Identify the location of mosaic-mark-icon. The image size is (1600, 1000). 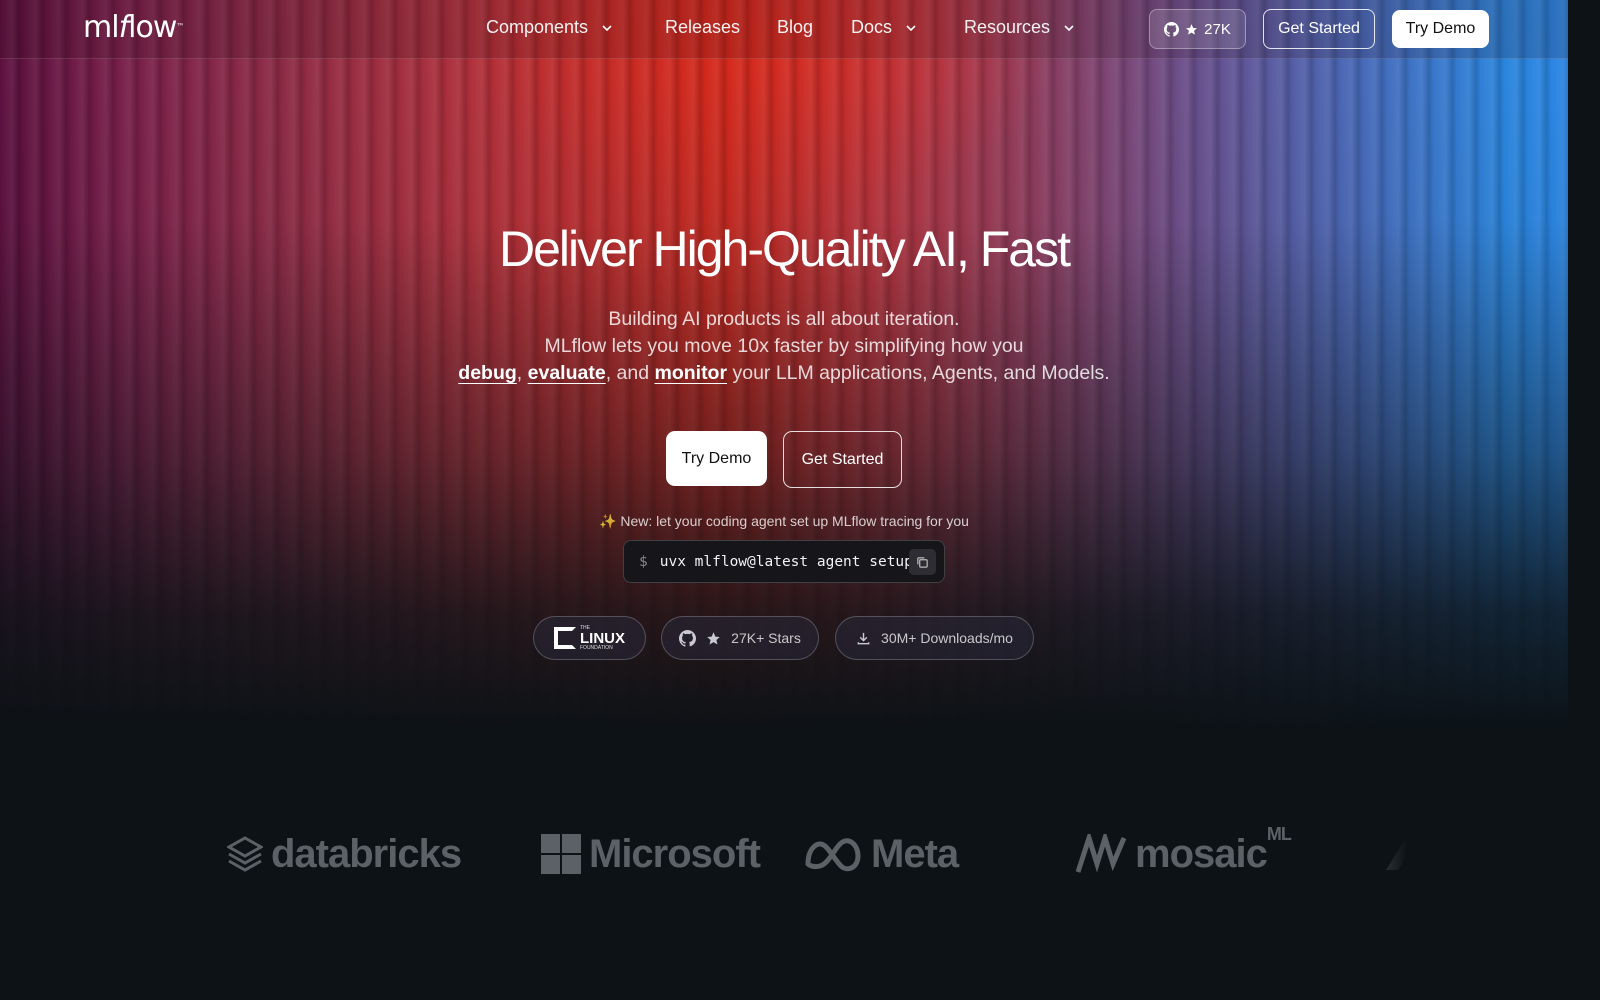
(1101, 853).